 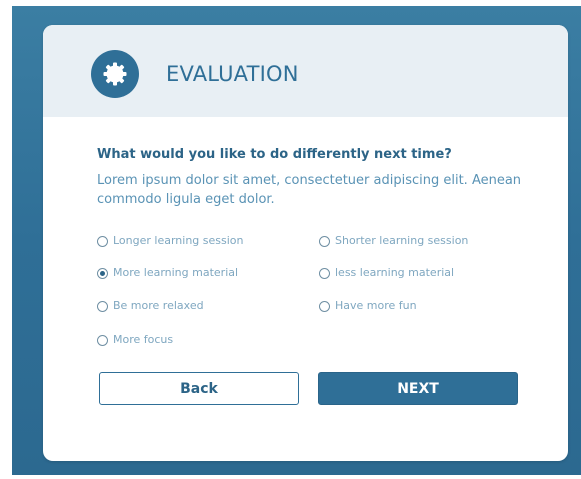 I want to click on option-shorter-learning-session: Shorter learning session, so click(x=393, y=241).